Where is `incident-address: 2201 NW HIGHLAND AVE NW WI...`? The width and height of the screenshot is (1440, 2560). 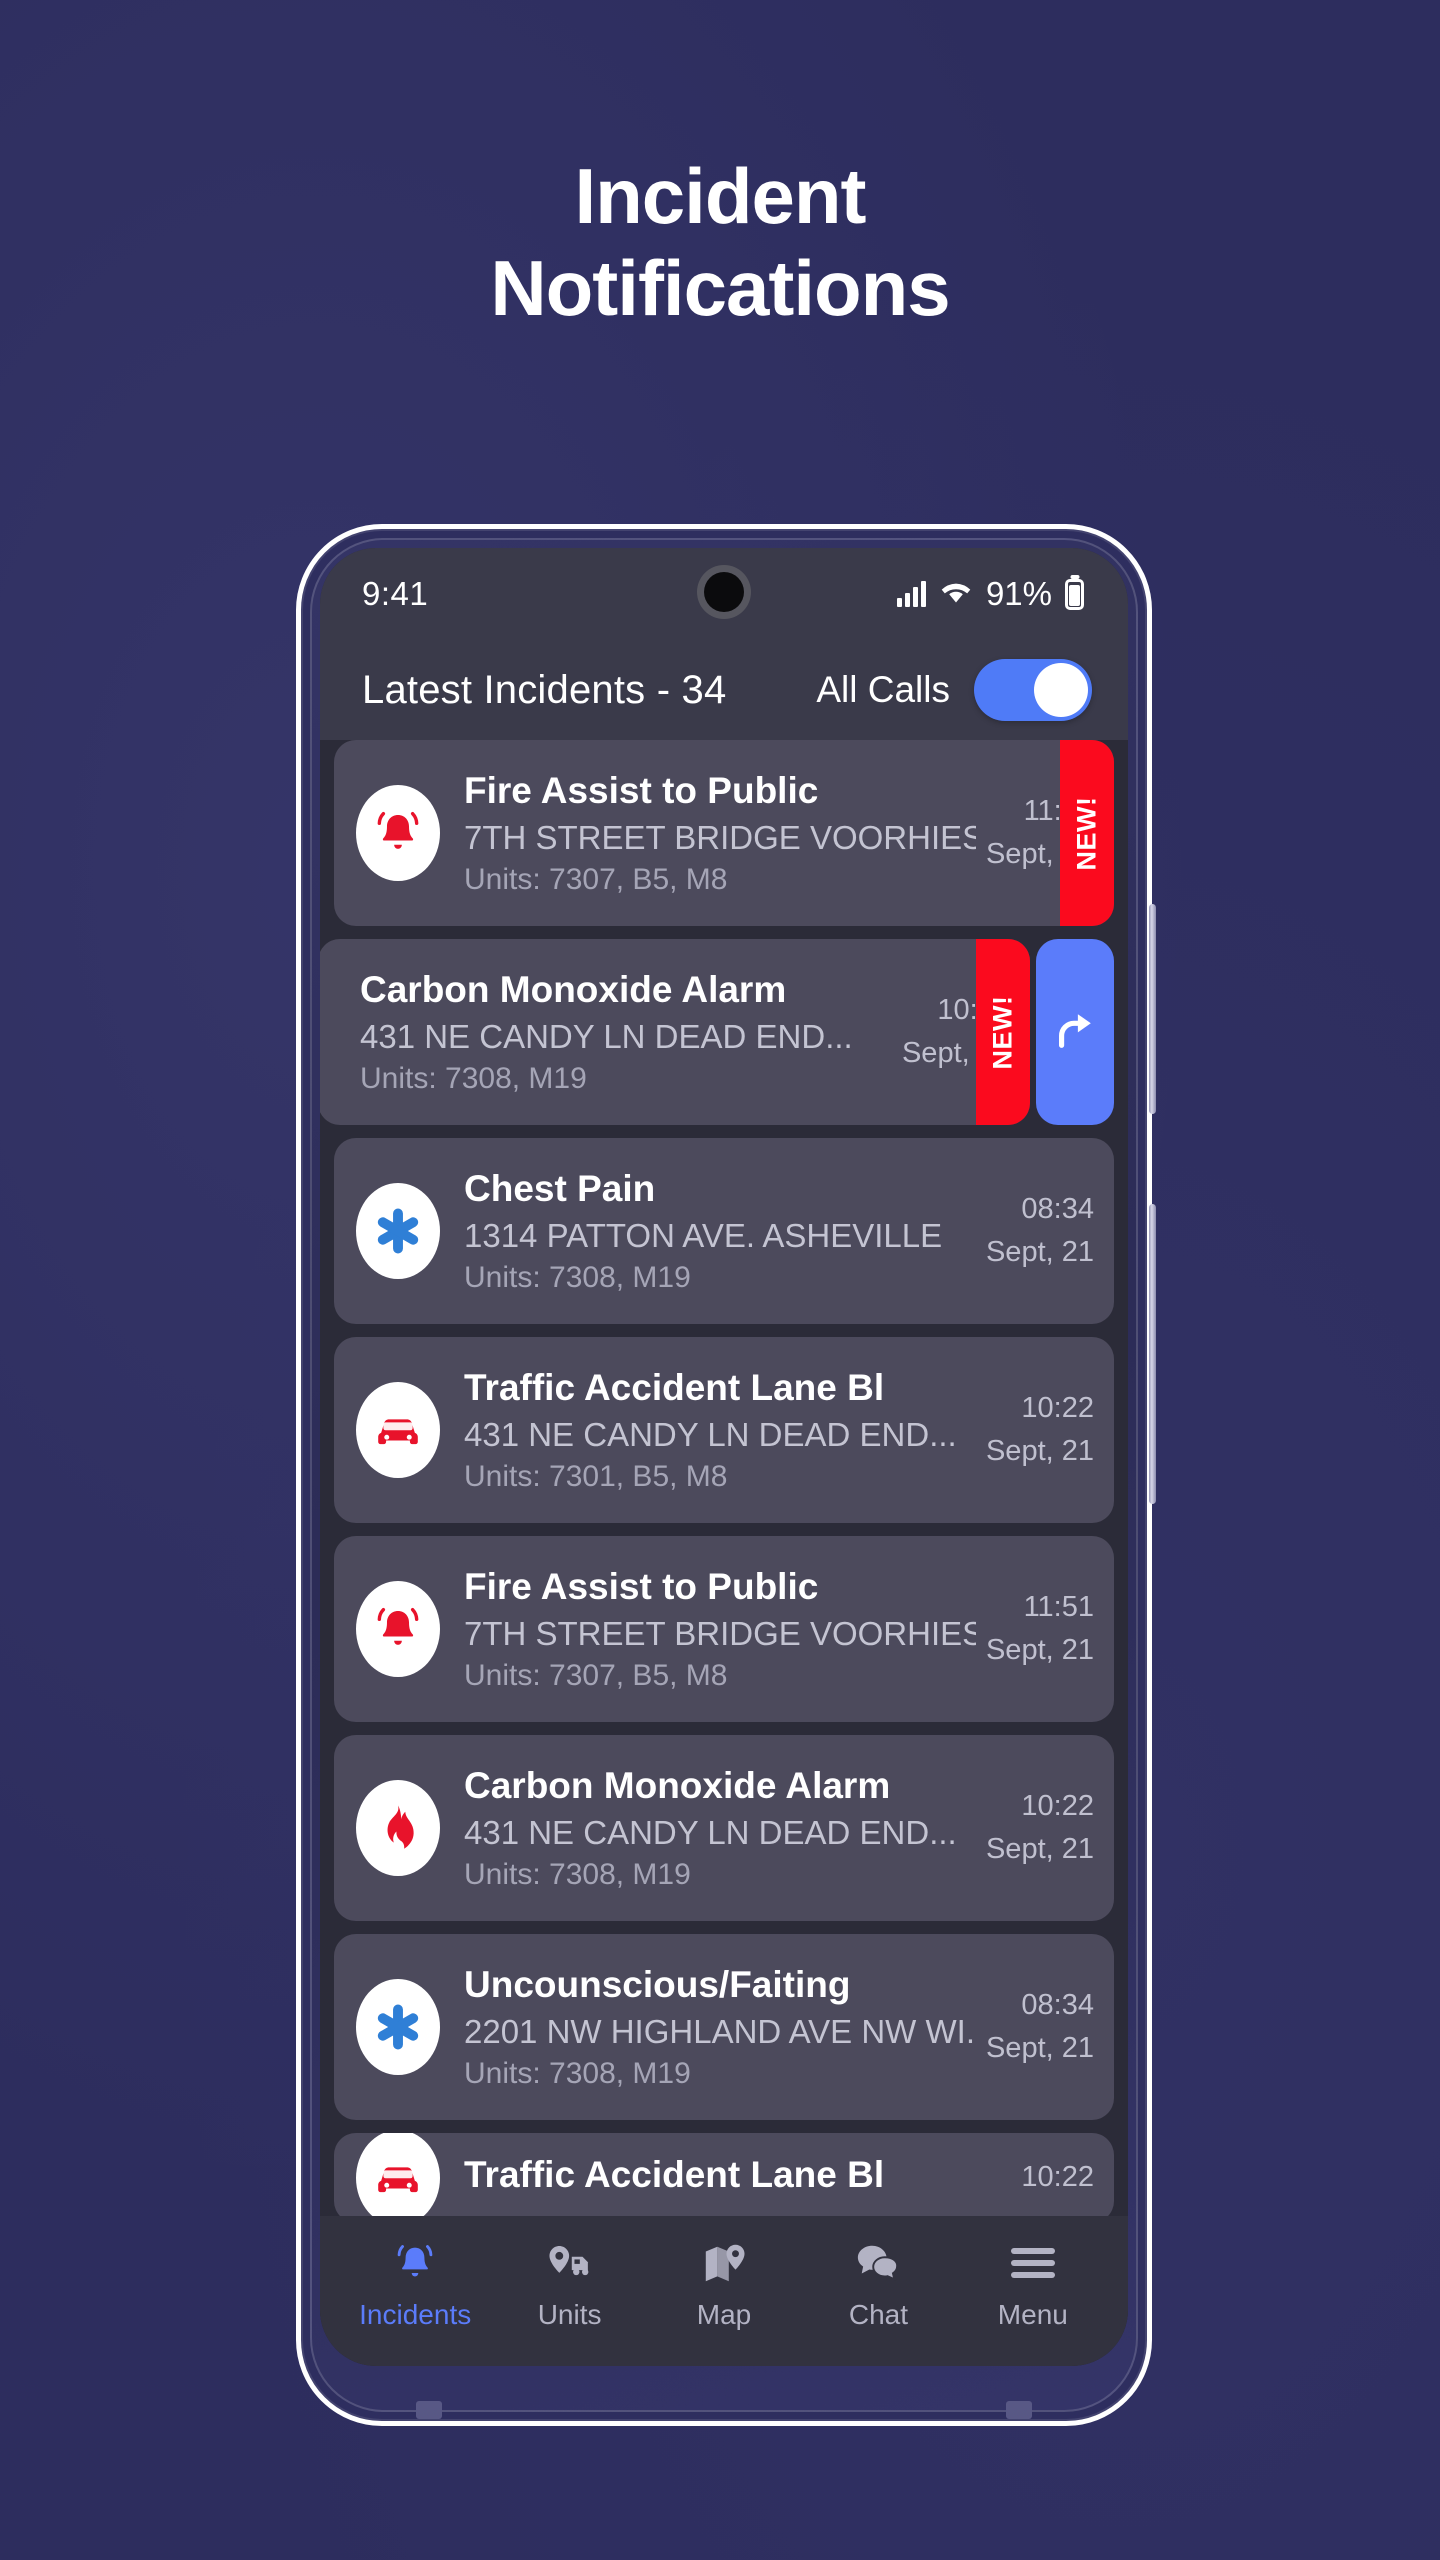 incident-address: 2201 NW HIGHLAND AVE NW WI... is located at coordinates (720, 2031).